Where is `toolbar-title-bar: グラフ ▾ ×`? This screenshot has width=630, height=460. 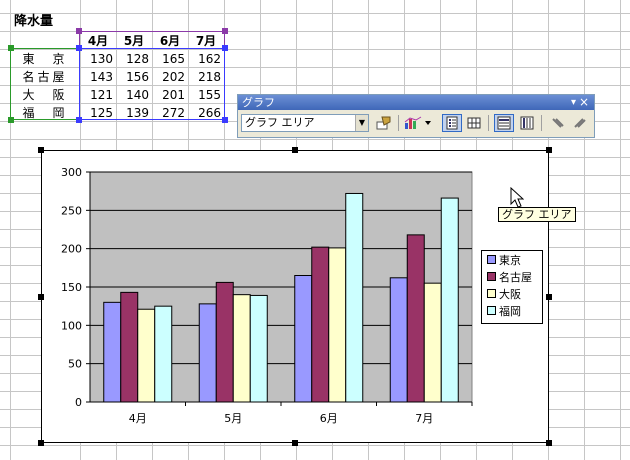
toolbar-title-bar: グラフ ▾ × is located at coordinates (416, 102).